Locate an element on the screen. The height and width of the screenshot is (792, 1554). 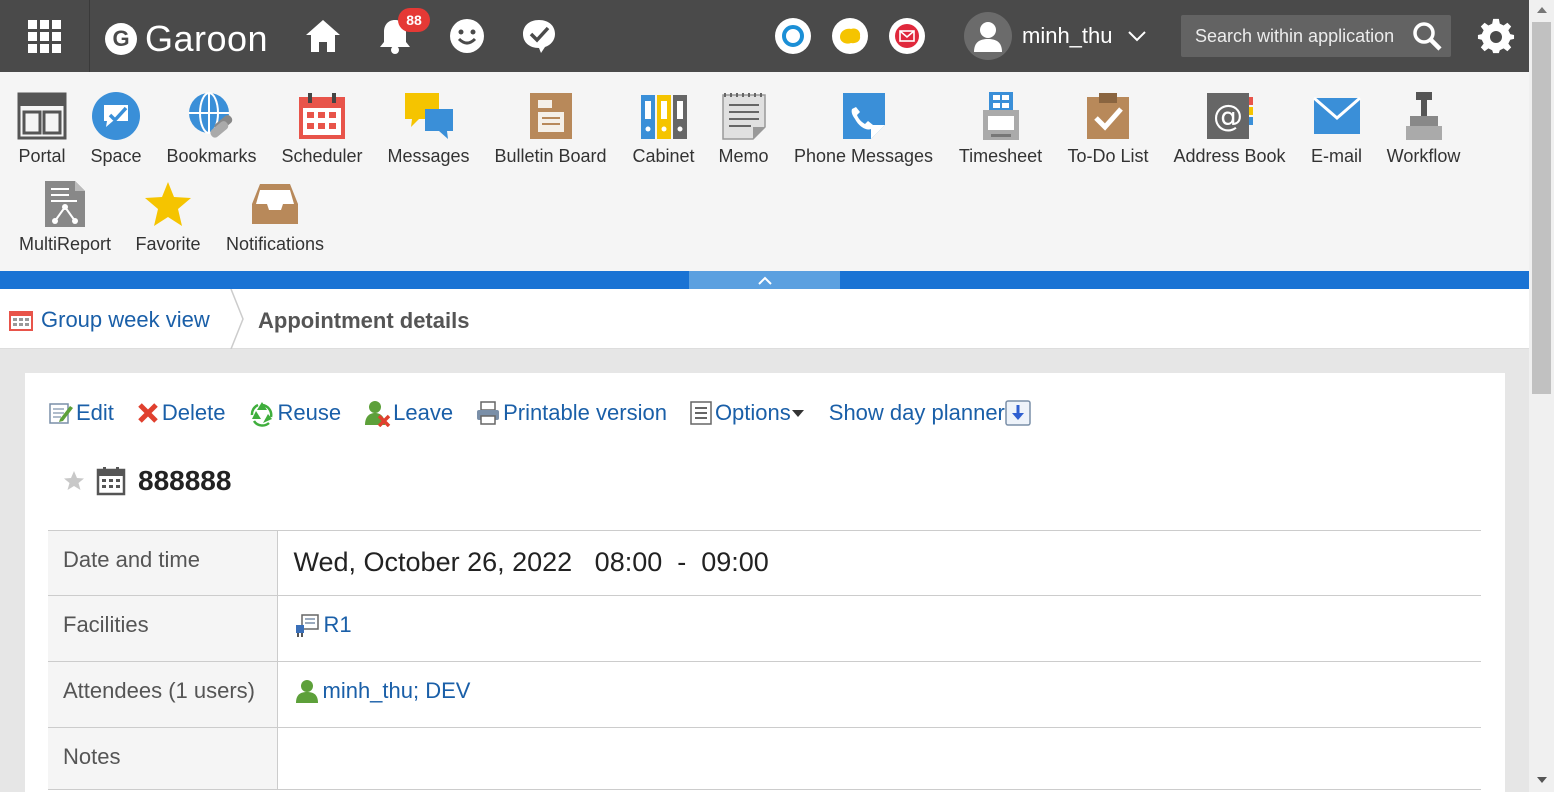
show-day-planner-button: Show day planner is located at coordinates (931, 413).